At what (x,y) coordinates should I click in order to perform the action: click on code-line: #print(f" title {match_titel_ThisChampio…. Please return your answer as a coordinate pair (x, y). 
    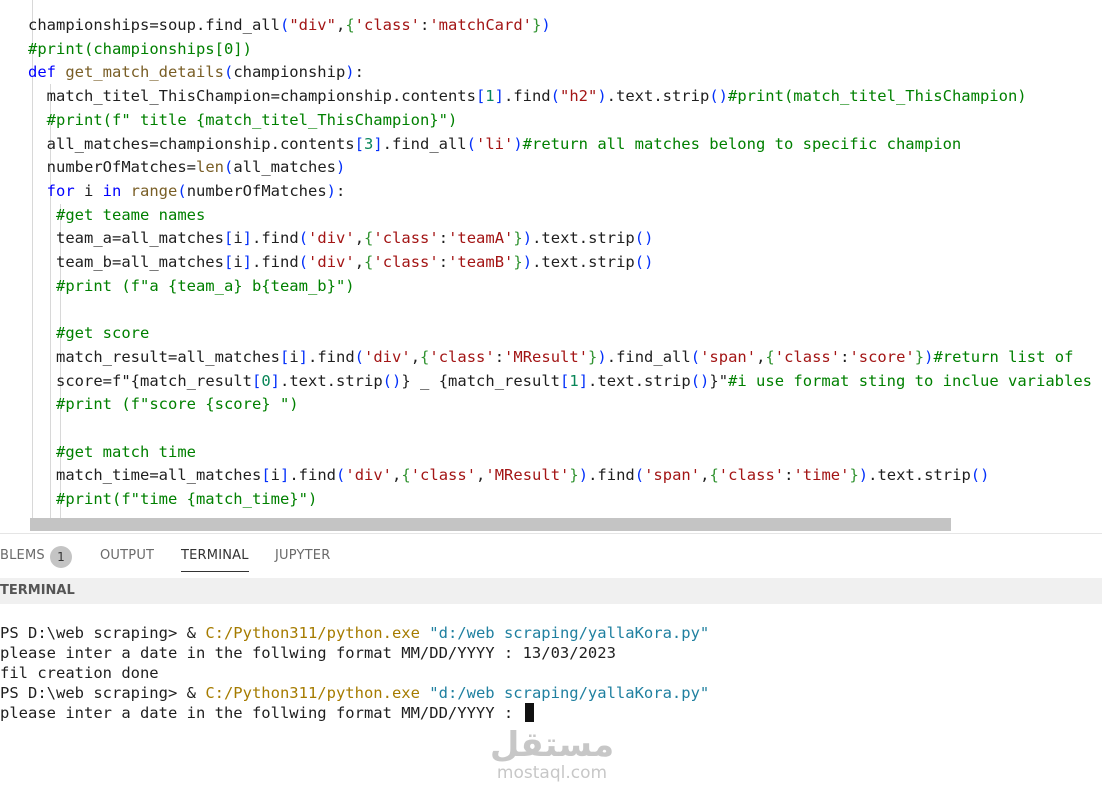
    Looking at the image, I should click on (229, 120).